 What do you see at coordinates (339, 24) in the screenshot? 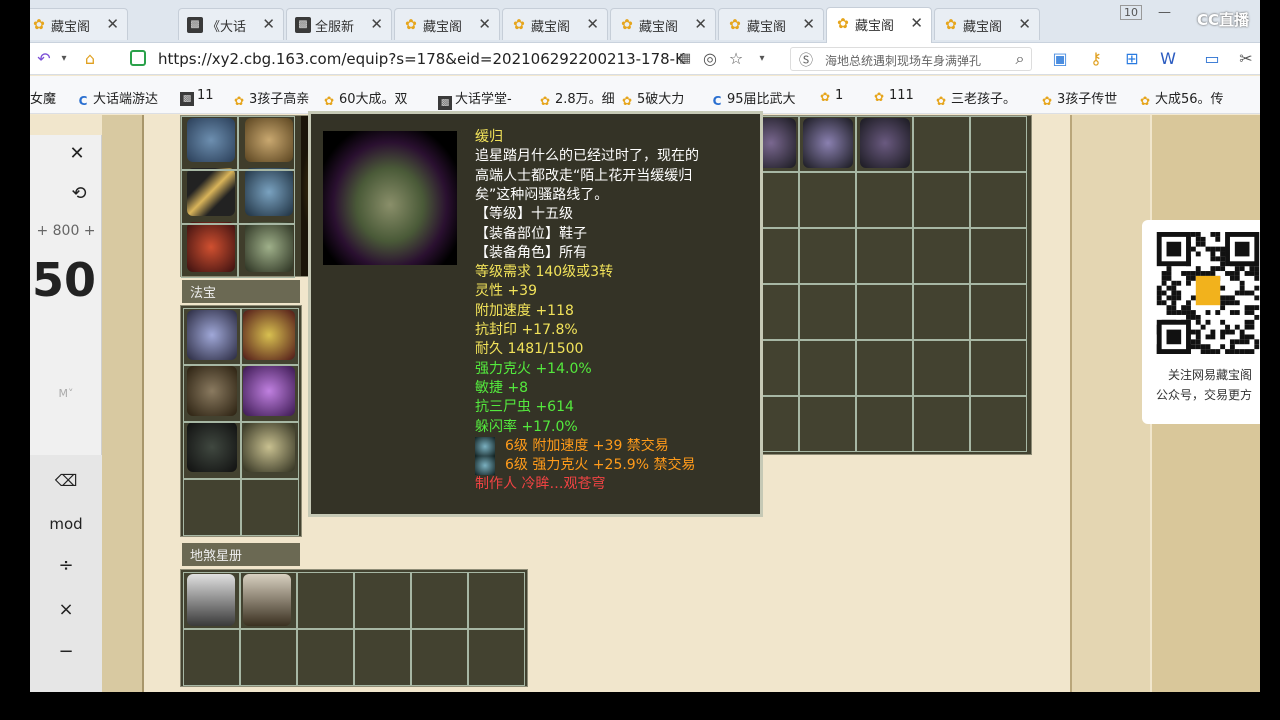
I see `tab: ▩ 全服新 ✕` at bounding box center [339, 24].